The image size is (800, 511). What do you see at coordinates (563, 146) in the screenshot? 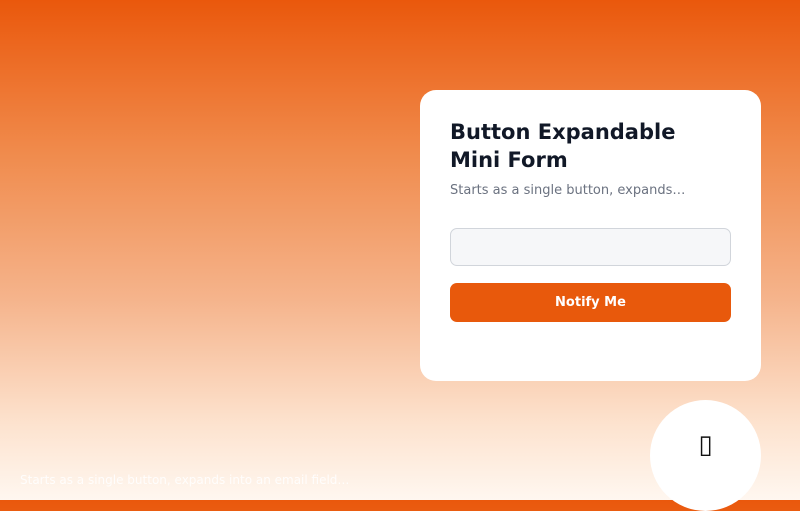
I see `card-title: Button Expandable Mini Form` at bounding box center [563, 146].